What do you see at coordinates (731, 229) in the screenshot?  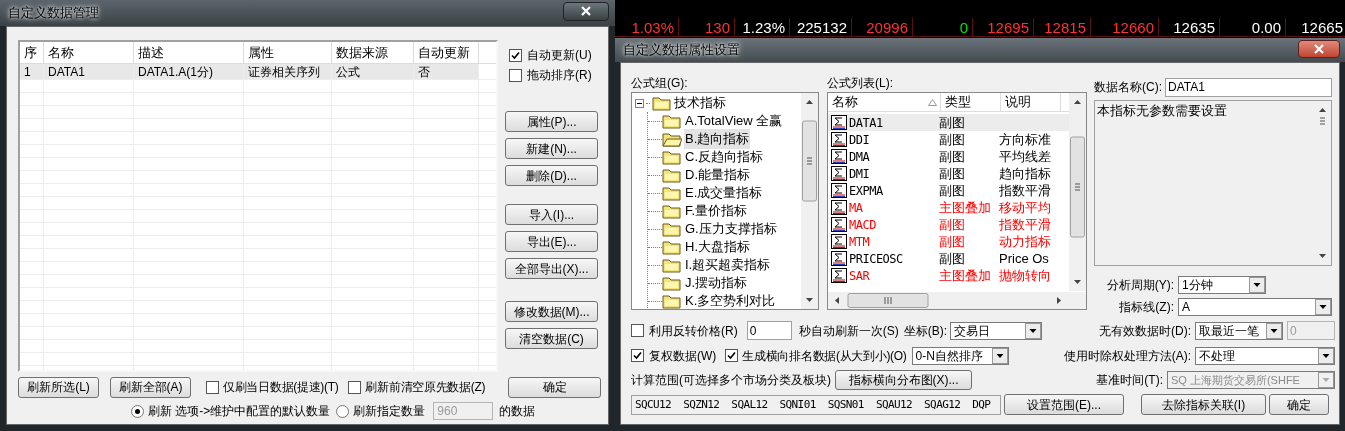 I see `tree-item: G.压力支撑指标` at bounding box center [731, 229].